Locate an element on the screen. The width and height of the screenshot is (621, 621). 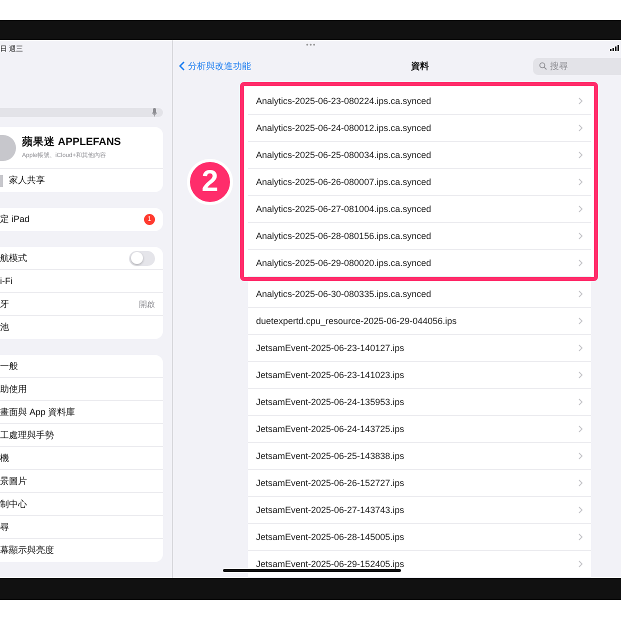
file-row: JetsamEvent-2025-06-23-141023.ips is located at coordinates (419, 375).